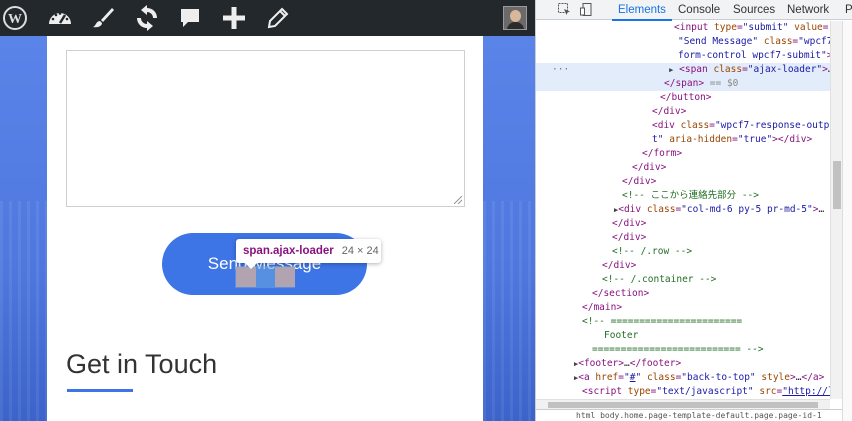 The image size is (852, 421). What do you see at coordinates (683, 126) in the screenshot?
I see `dom-line: <div class="wpcf7-response-outpu` at bounding box center [683, 126].